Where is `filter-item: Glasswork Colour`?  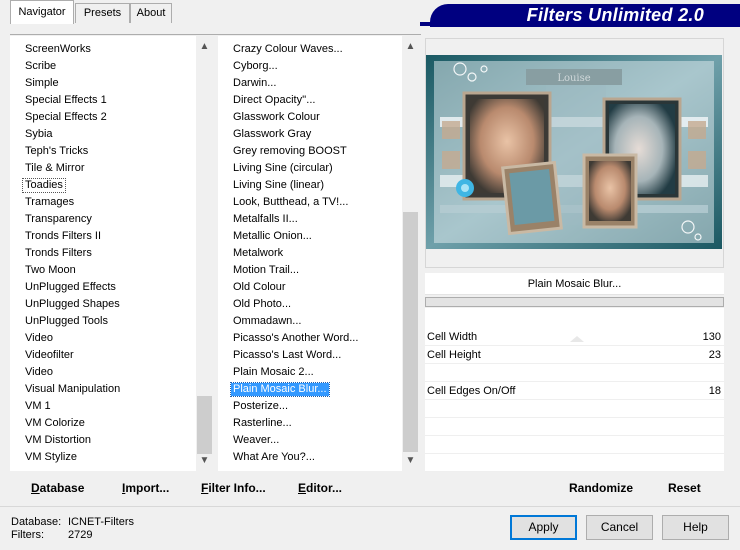
filter-item: Glasswork Colour is located at coordinates (310, 117).